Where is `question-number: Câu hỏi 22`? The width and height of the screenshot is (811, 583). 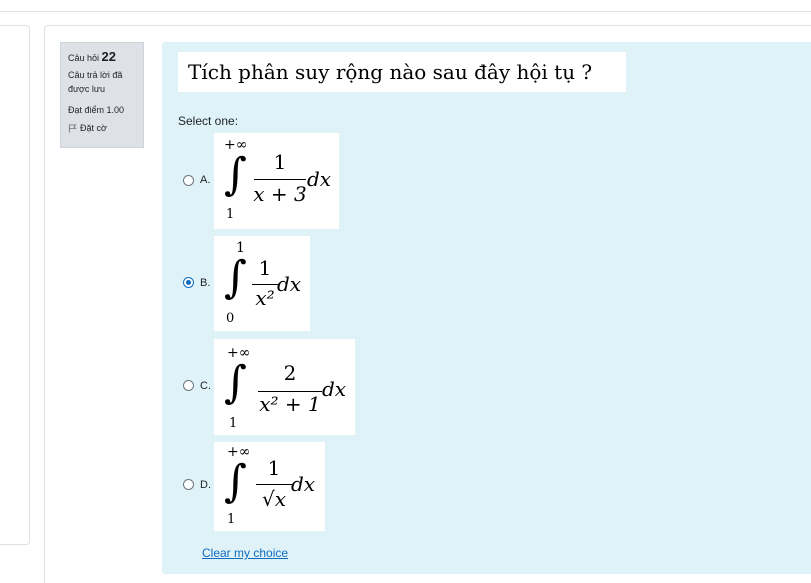 question-number: Câu hỏi 22 is located at coordinates (102, 56).